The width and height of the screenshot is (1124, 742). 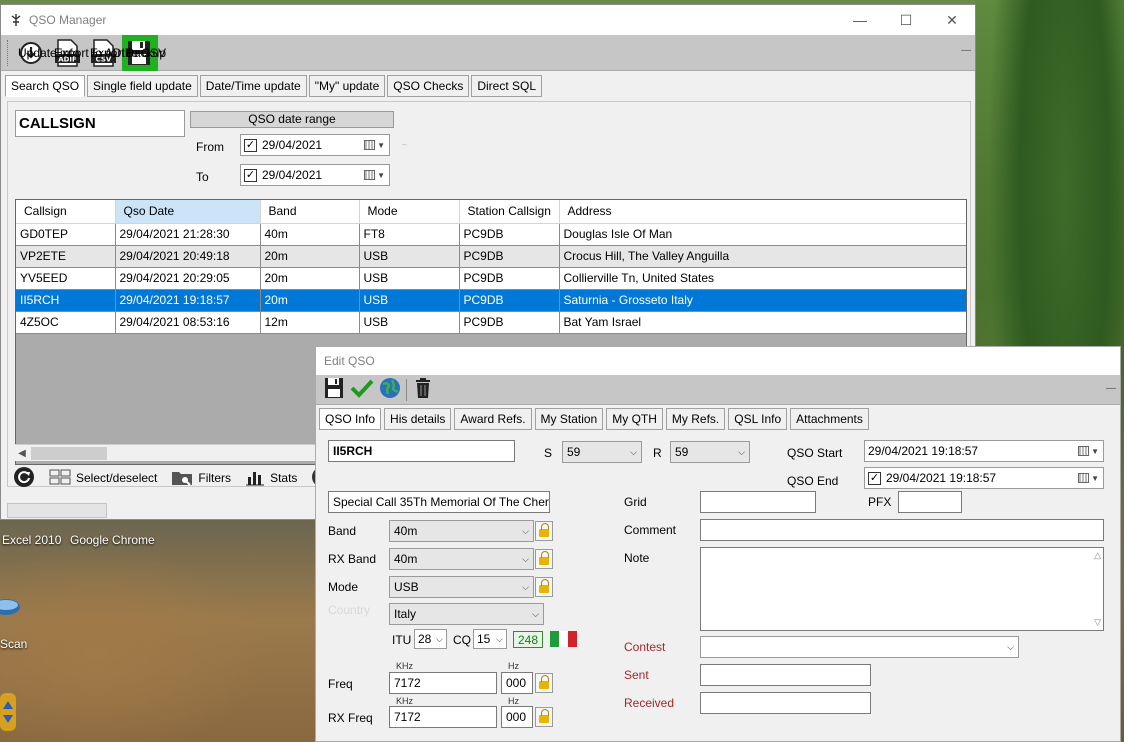 I want to click on callsign-search-input: CALLSIGN, so click(x=100, y=123).